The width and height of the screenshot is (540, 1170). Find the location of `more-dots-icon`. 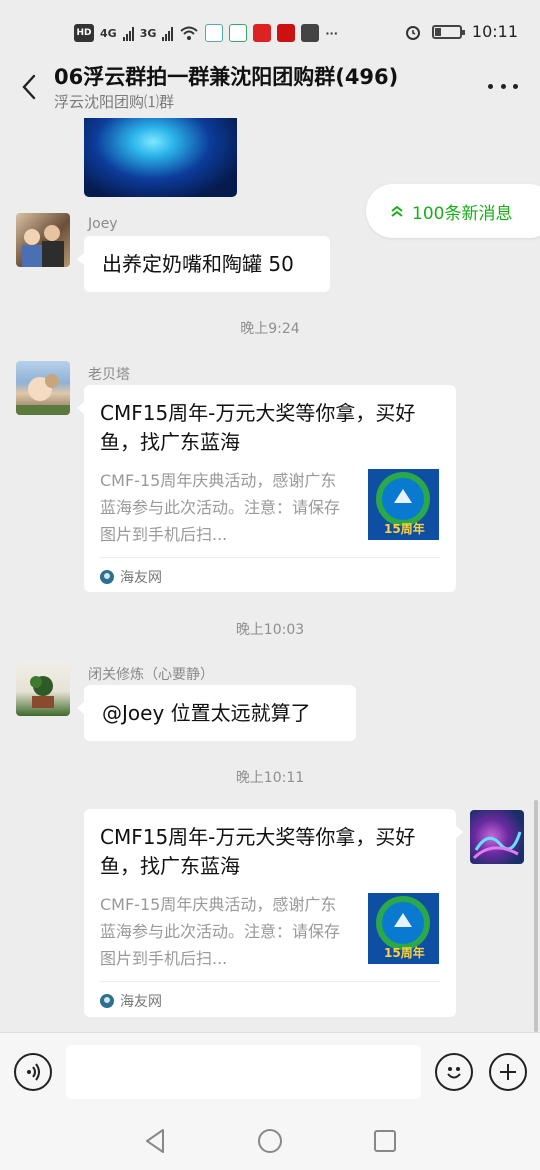

more-dots-icon is located at coordinates (490, 86).